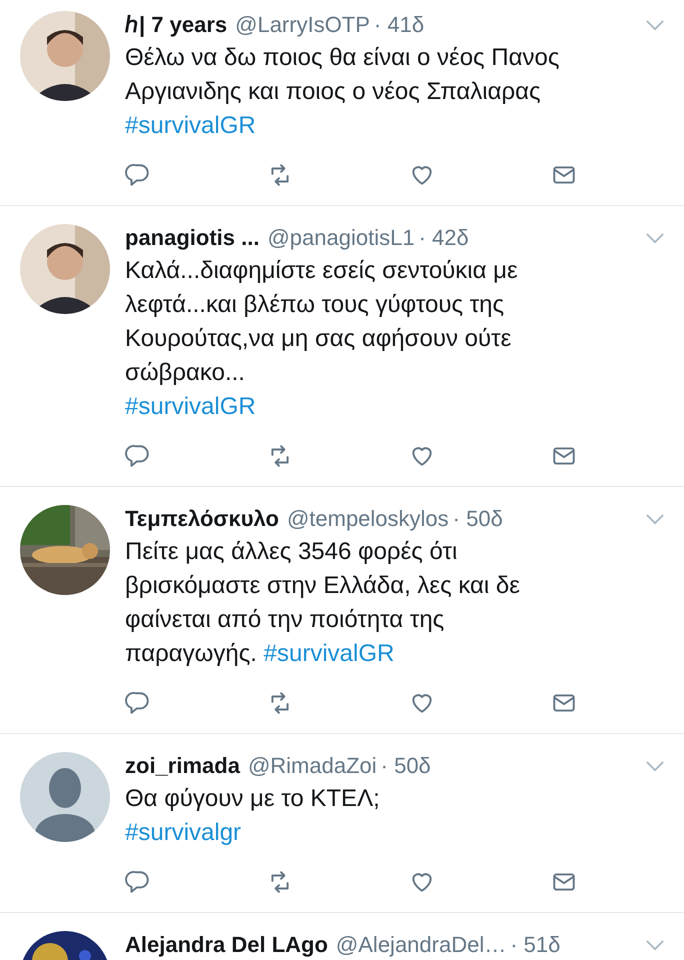 The height and width of the screenshot is (960, 684). I want to click on timestamp: · 41δ, so click(399, 25).